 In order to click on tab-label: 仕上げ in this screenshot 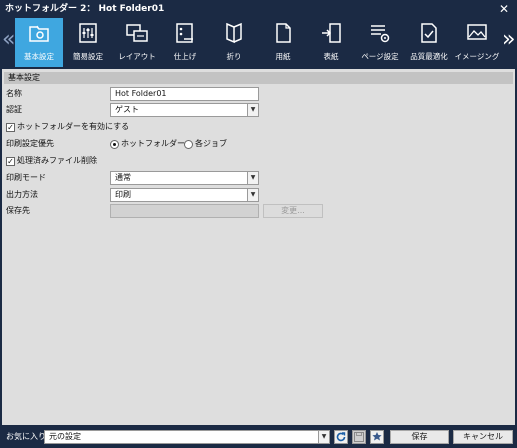, I will do `click(185, 56)`.